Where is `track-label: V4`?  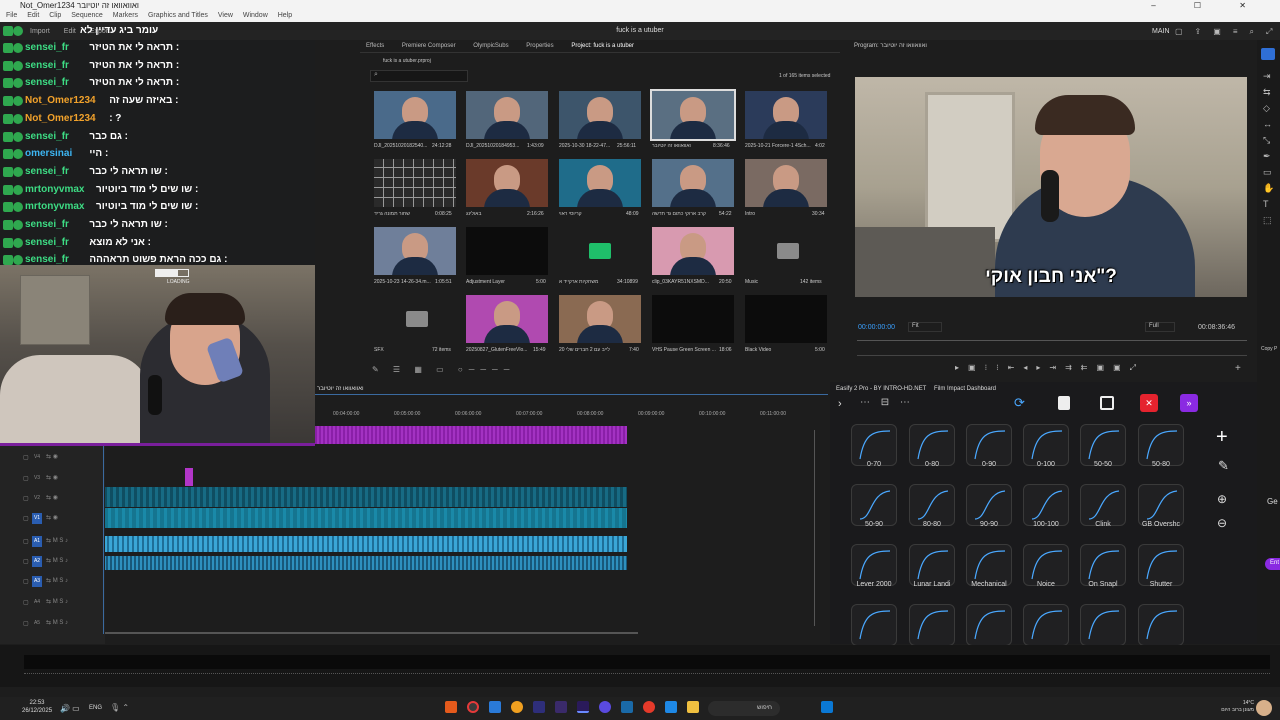
track-label: V4 is located at coordinates (37, 457).